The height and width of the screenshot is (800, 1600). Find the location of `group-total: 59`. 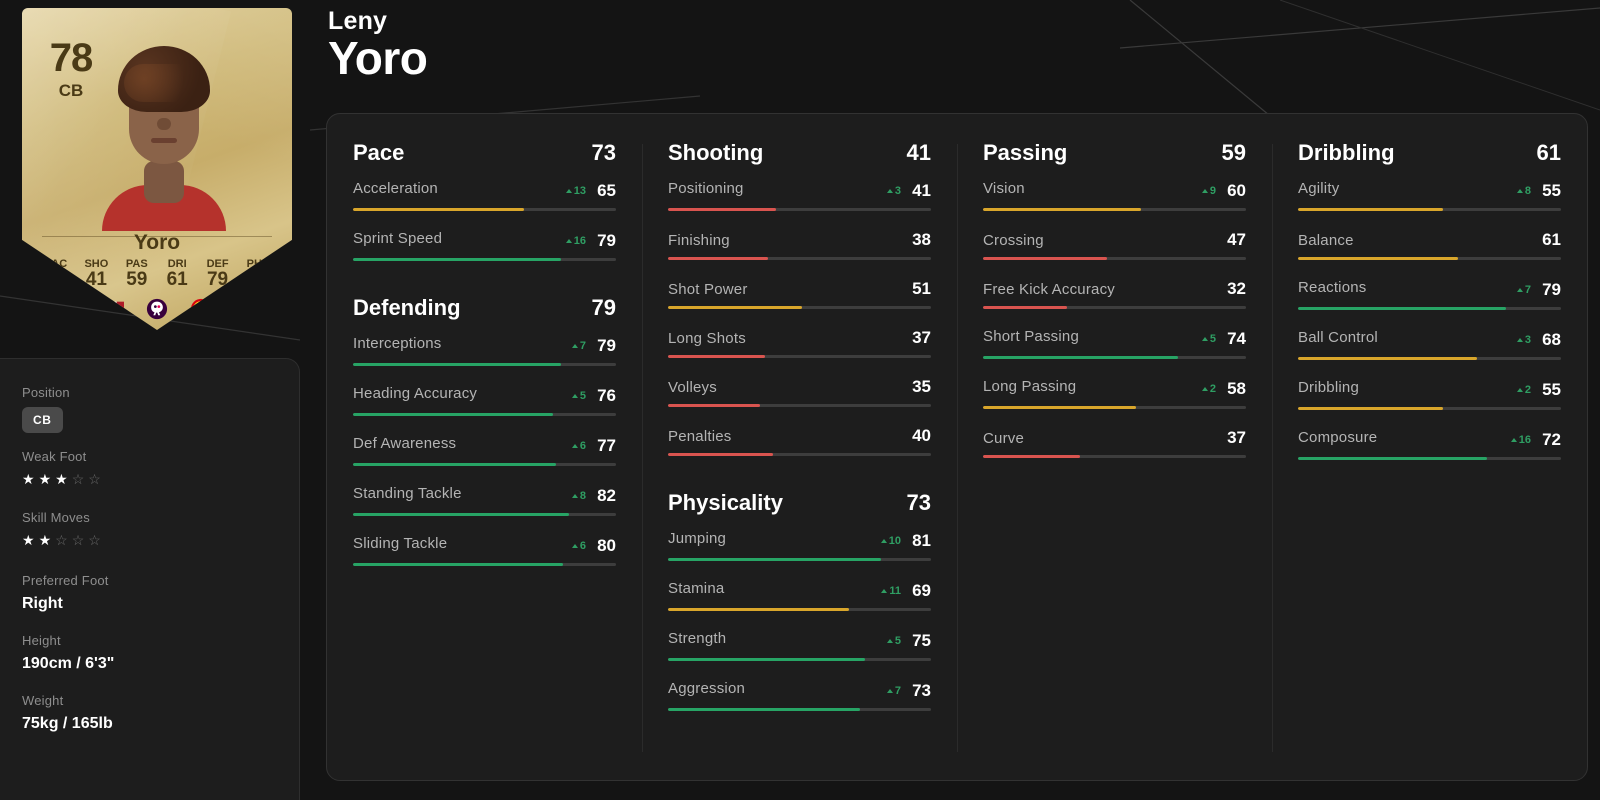

group-total: 59 is located at coordinates (1233, 152).